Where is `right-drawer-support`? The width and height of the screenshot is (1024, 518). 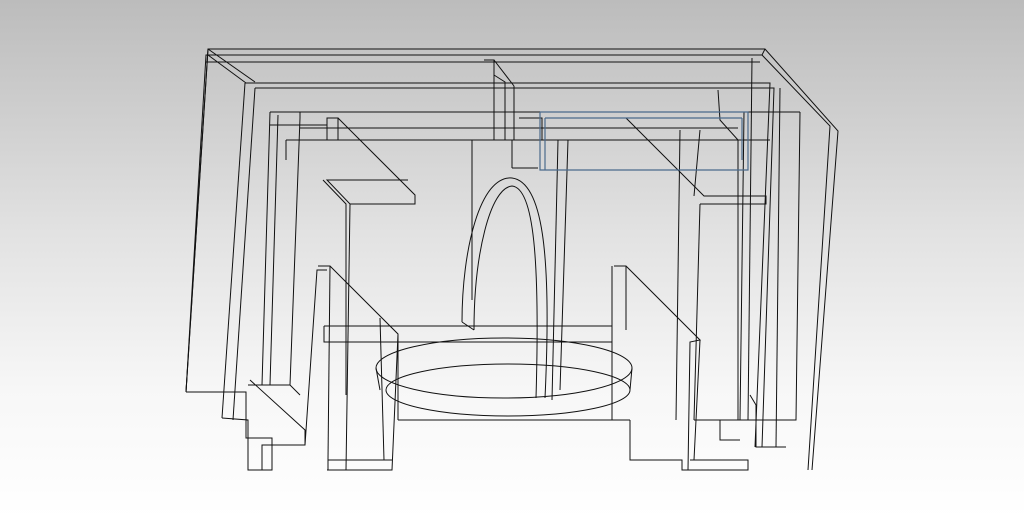
right-drawer-support is located at coordinates (696, 269).